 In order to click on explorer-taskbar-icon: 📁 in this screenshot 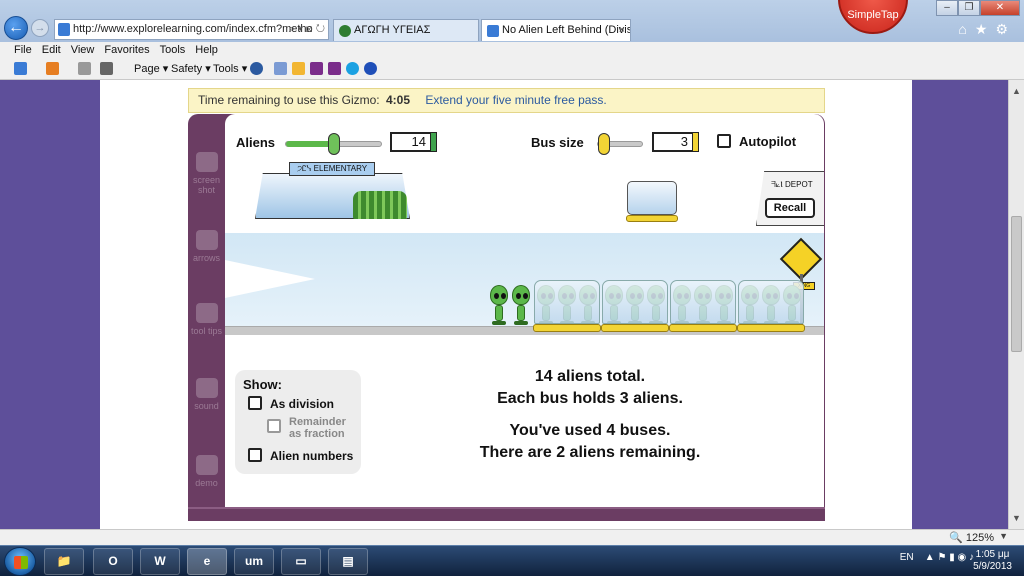, I will do `click(64, 561)`.